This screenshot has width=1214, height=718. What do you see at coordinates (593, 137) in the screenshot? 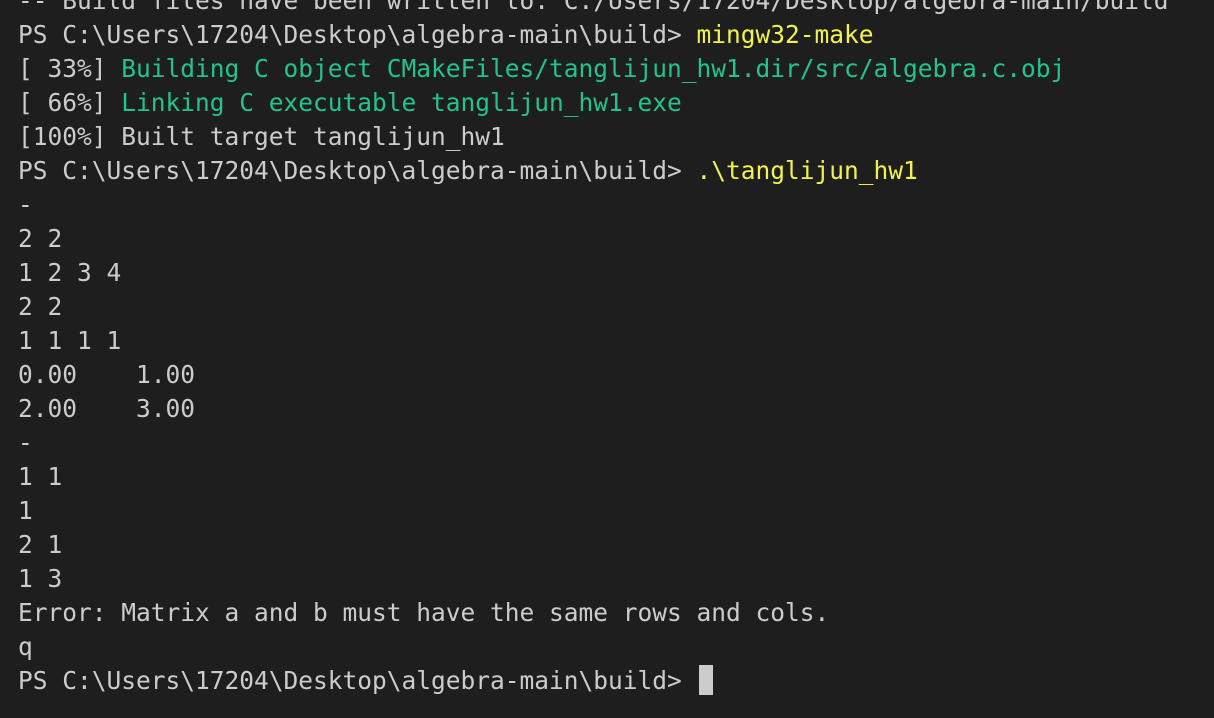
I see `terminal-line: [100%] Built target tanglijun_hw1` at bounding box center [593, 137].